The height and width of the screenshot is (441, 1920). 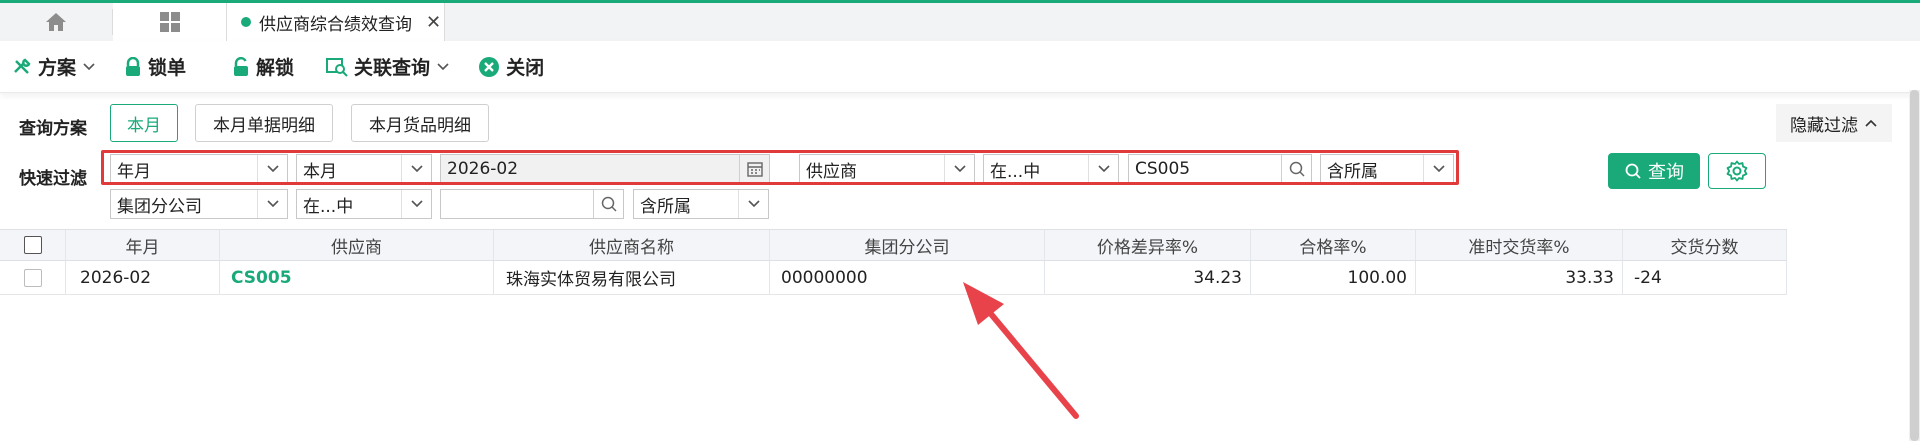 What do you see at coordinates (1519, 277) in the screenshot?
I see `cell-on-time-rate: 33.33` at bounding box center [1519, 277].